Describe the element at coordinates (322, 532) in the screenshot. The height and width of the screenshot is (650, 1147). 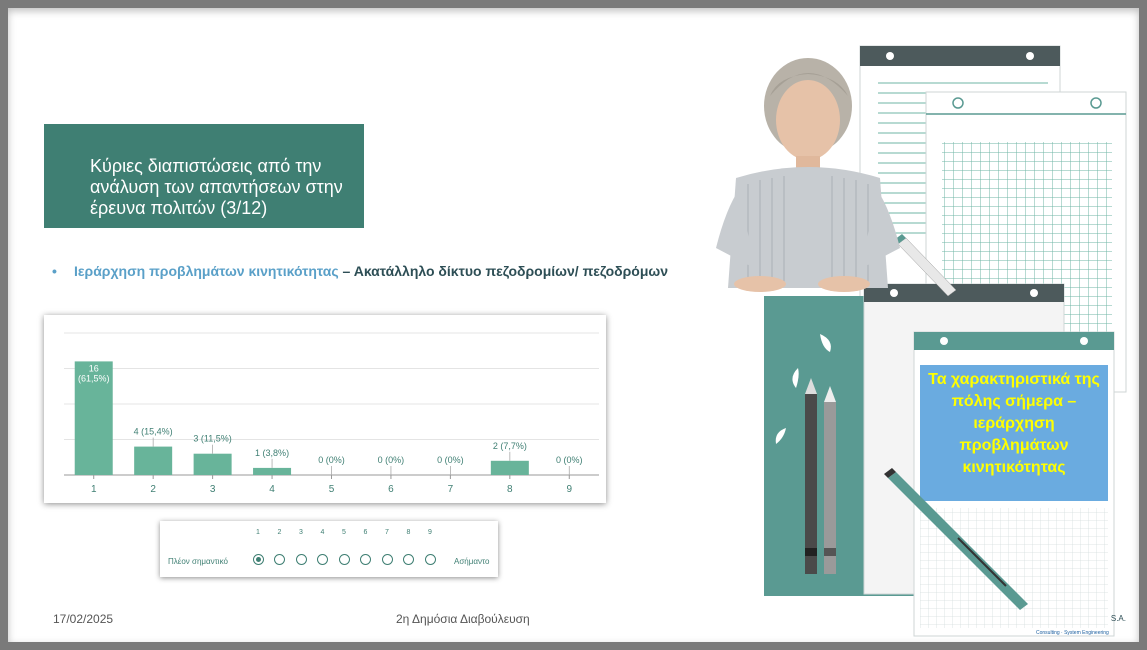
I see `scale-number-4: 4` at that location.